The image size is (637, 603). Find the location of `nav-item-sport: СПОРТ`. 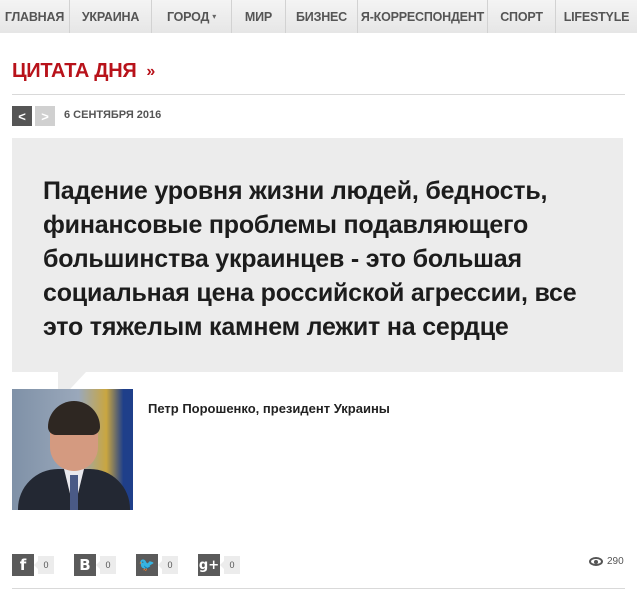

nav-item-sport: СПОРТ is located at coordinates (522, 16).